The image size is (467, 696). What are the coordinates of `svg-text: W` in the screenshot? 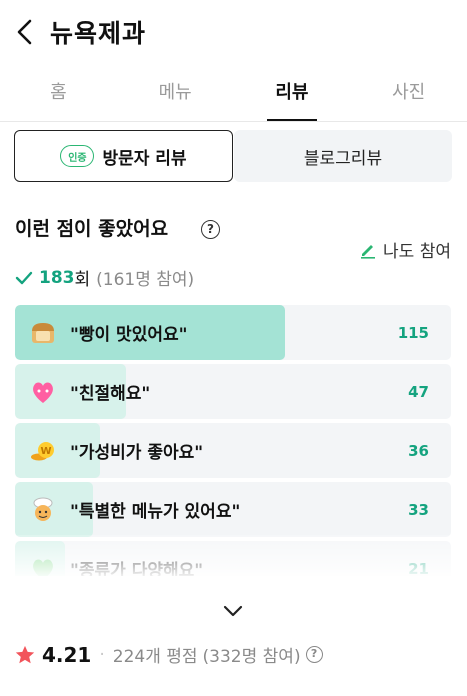 It's located at (45, 451).